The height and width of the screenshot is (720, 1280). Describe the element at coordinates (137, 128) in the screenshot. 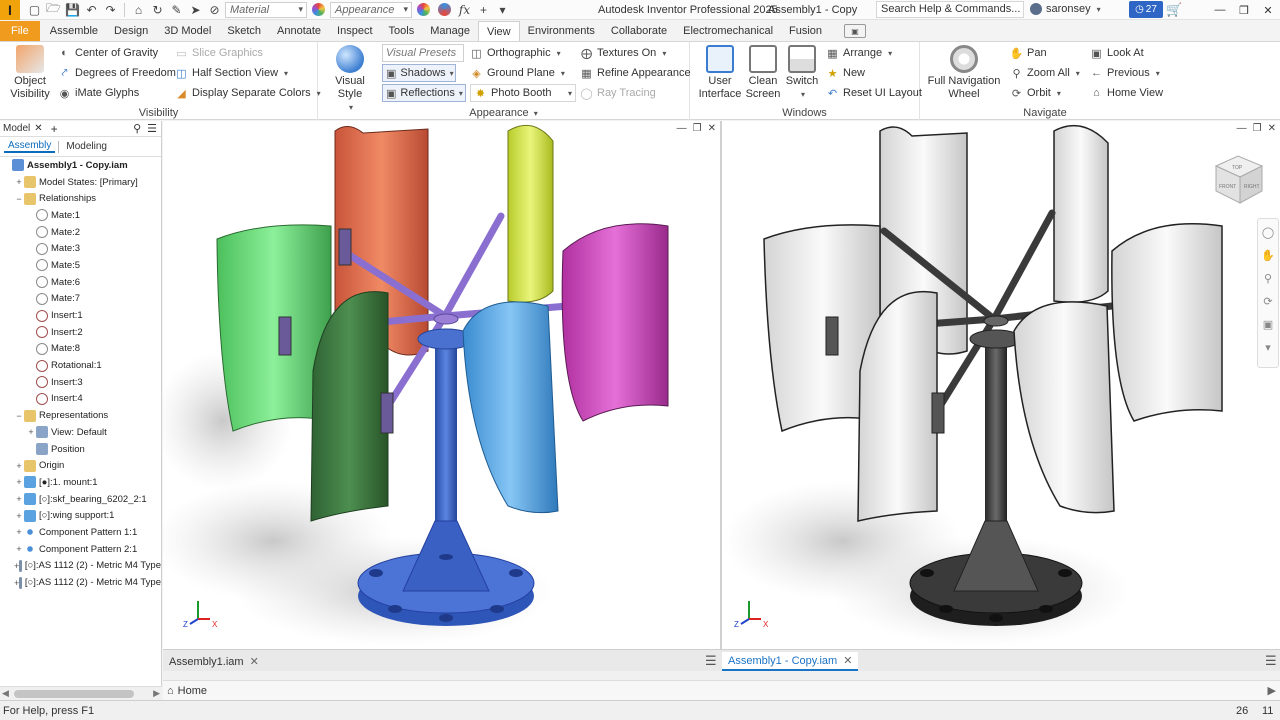

I see `search-icon: ⚲` at that location.